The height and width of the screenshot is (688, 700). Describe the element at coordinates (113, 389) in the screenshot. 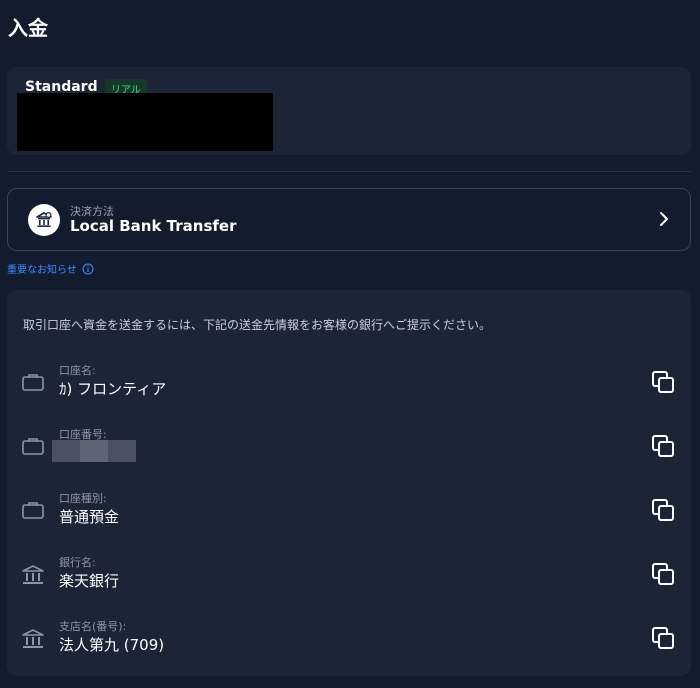

I see `row-value: ｶ) フロンティア` at that location.